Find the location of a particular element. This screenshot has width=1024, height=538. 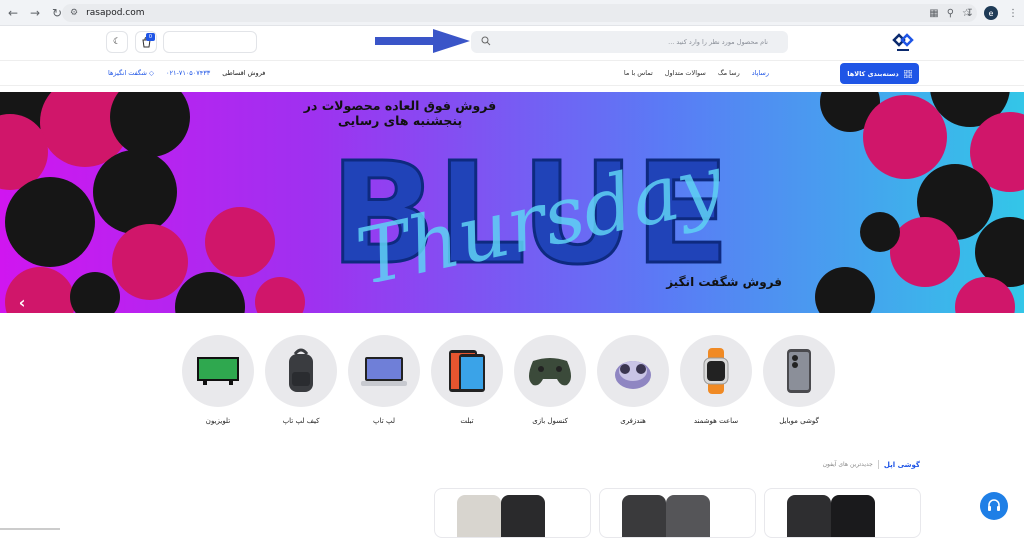

translate-icon: ▦ is located at coordinates (933, 13).